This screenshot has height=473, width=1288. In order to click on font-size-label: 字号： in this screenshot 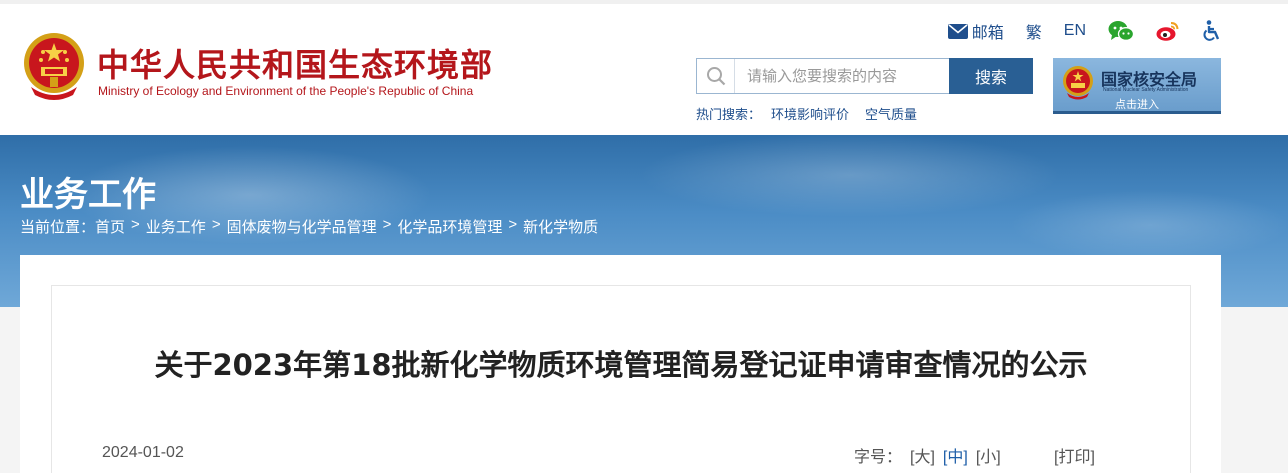, I will do `click(878, 457)`.